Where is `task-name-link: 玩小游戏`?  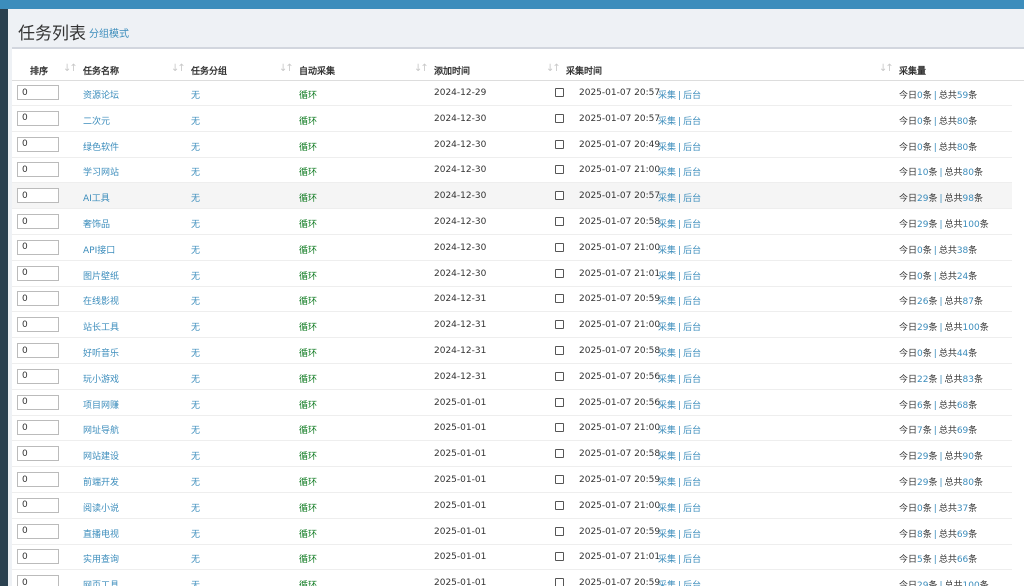
task-name-link: 玩小游戏 is located at coordinates (101, 378).